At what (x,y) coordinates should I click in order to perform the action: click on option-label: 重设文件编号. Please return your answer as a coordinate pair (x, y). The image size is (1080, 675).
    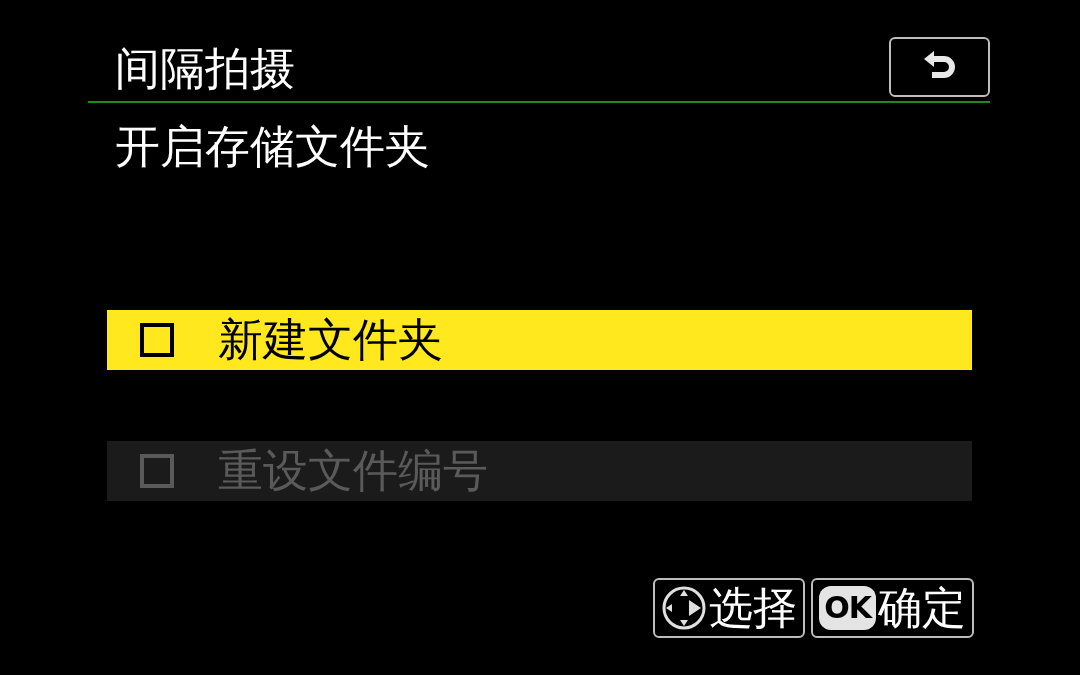
    Looking at the image, I should click on (353, 471).